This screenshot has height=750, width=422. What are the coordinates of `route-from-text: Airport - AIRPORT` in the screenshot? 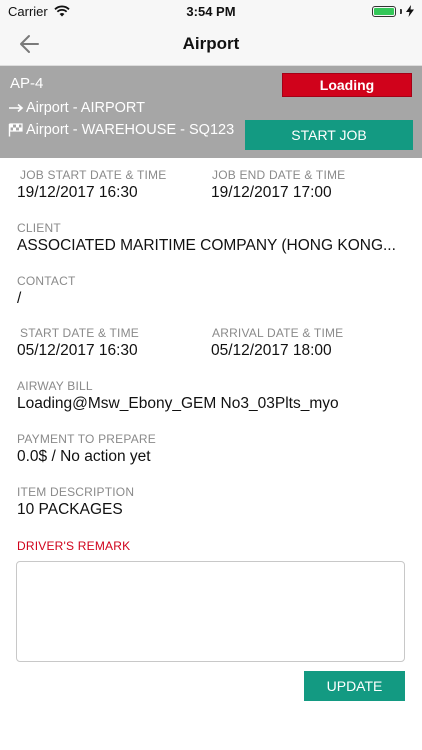 It's located at (85, 108).